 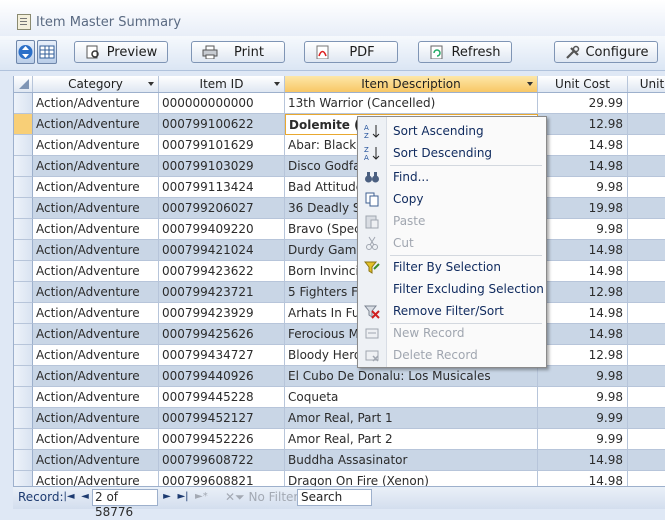 I want to click on menu-item-copy: Copy, so click(x=452, y=199).